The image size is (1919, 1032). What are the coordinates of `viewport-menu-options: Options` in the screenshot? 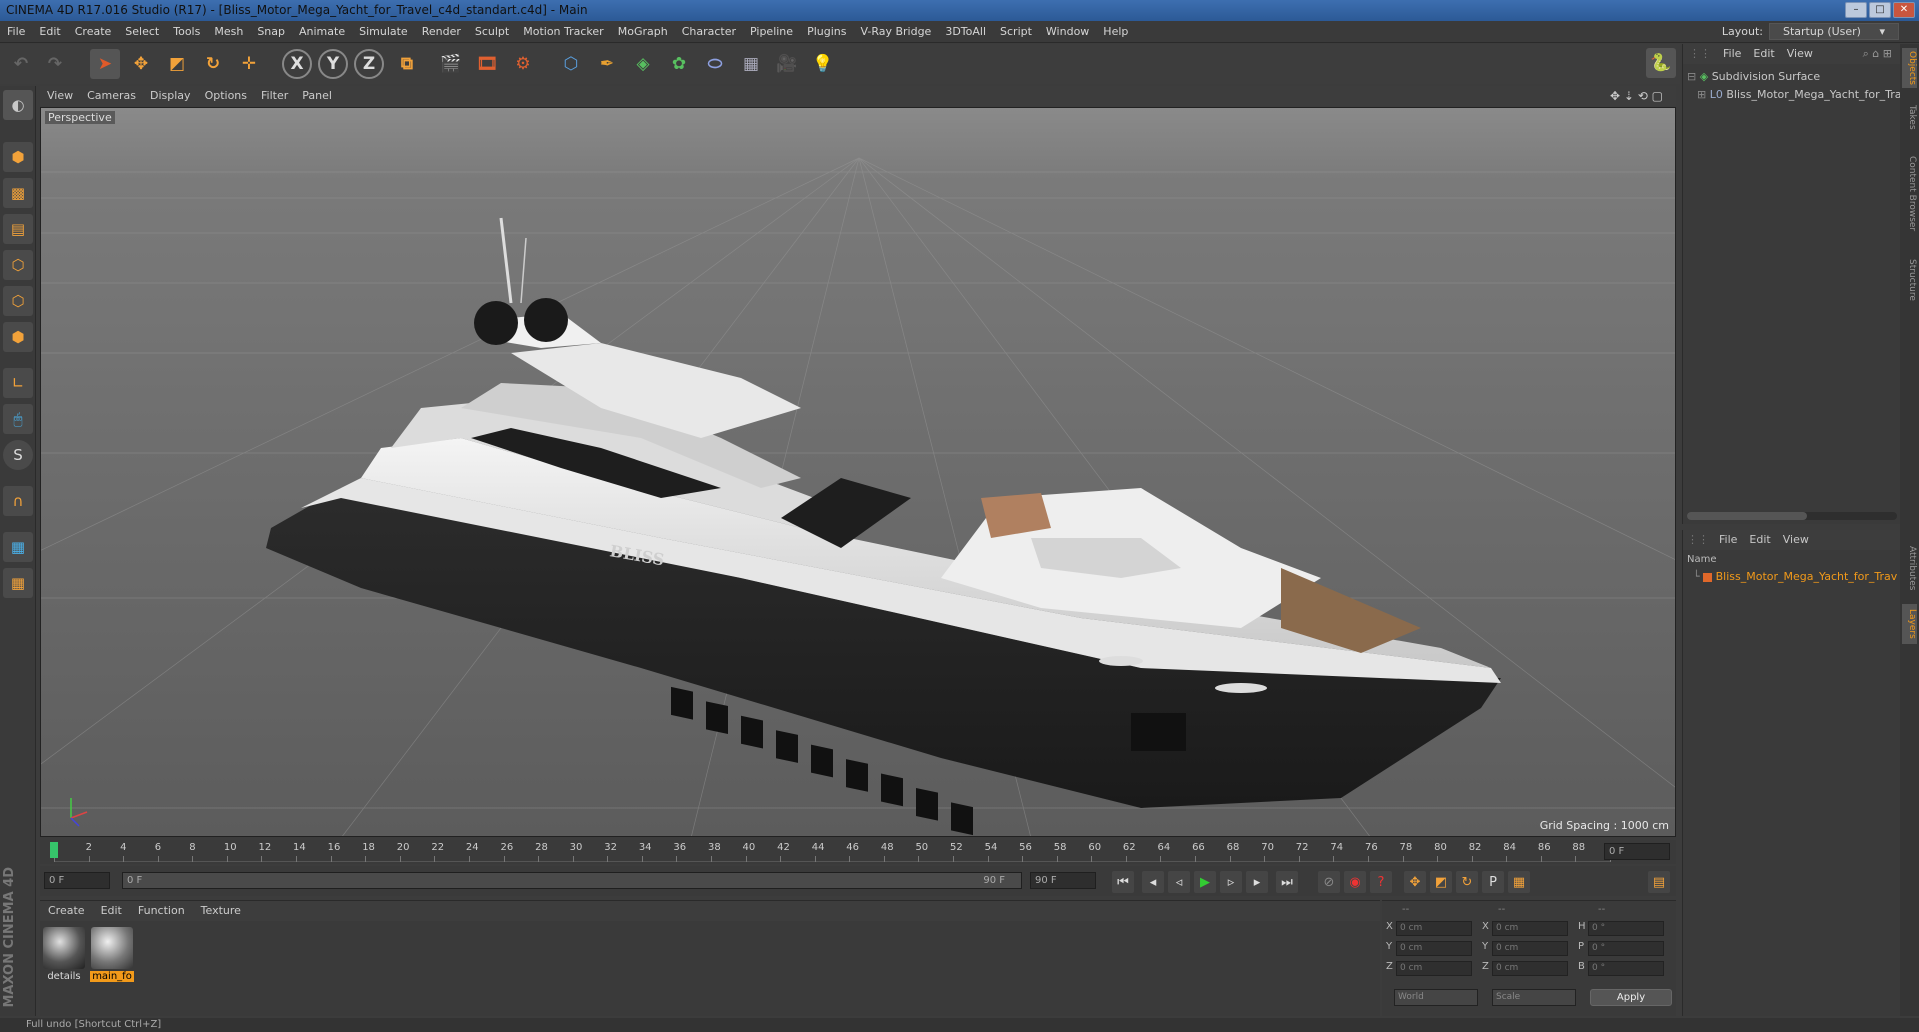 It's located at (226, 96).